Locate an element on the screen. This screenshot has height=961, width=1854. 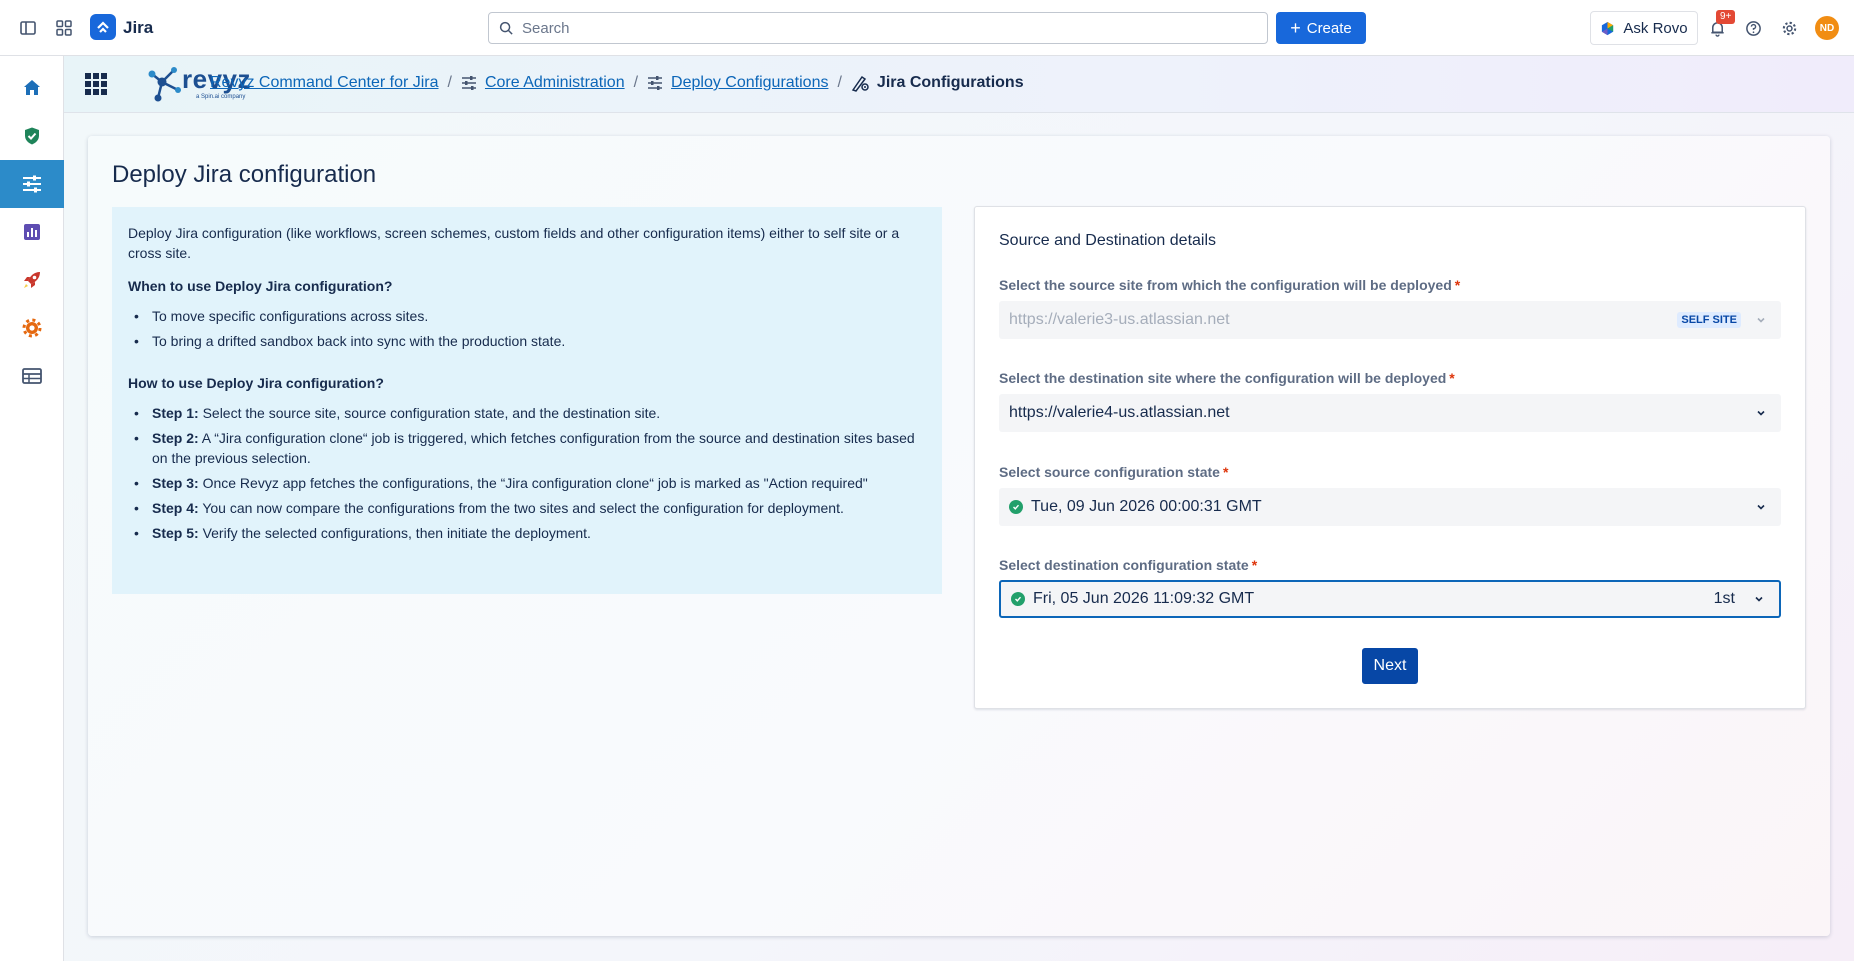
search-icon is located at coordinates (506, 28).